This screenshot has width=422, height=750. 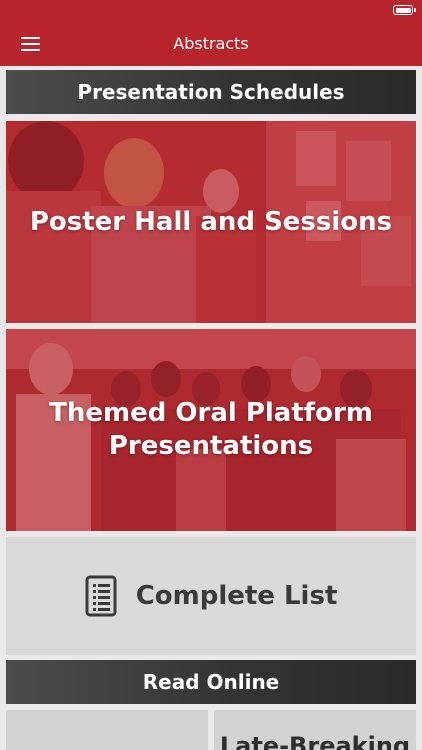 What do you see at coordinates (107, 730) in the screenshot?
I see `read-online-tile-left` at bounding box center [107, 730].